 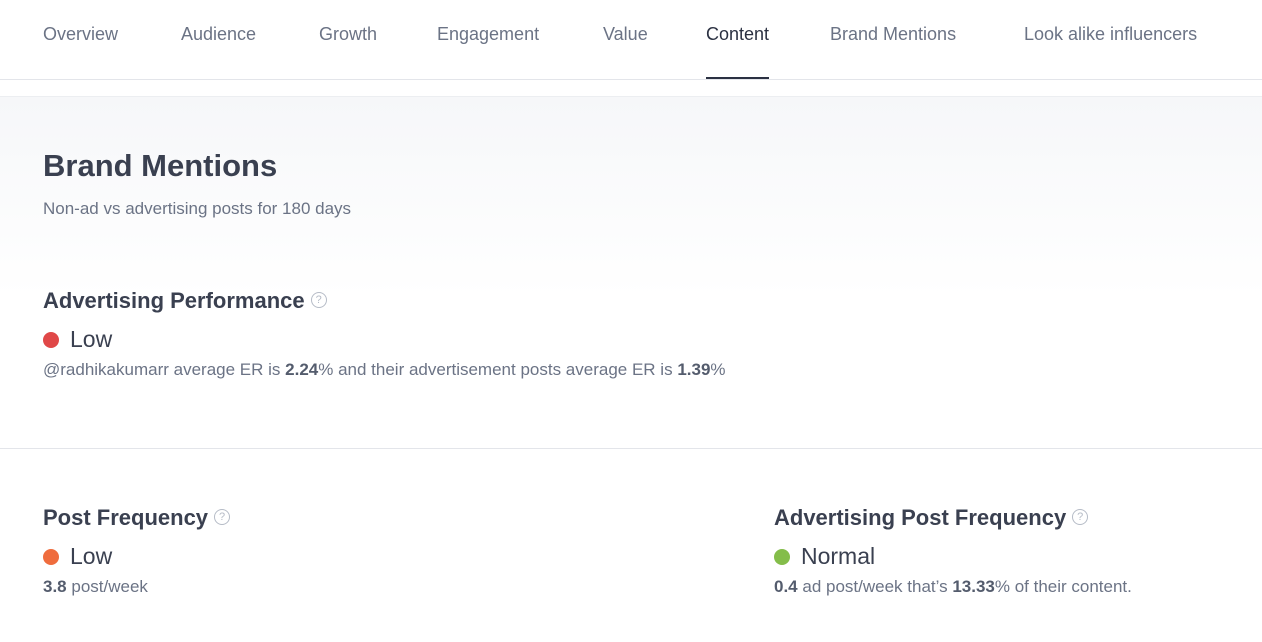 What do you see at coordinates (218, 51) in the screenshot?
I see `tab-audience: Audience` at bounding box center [218, 51].